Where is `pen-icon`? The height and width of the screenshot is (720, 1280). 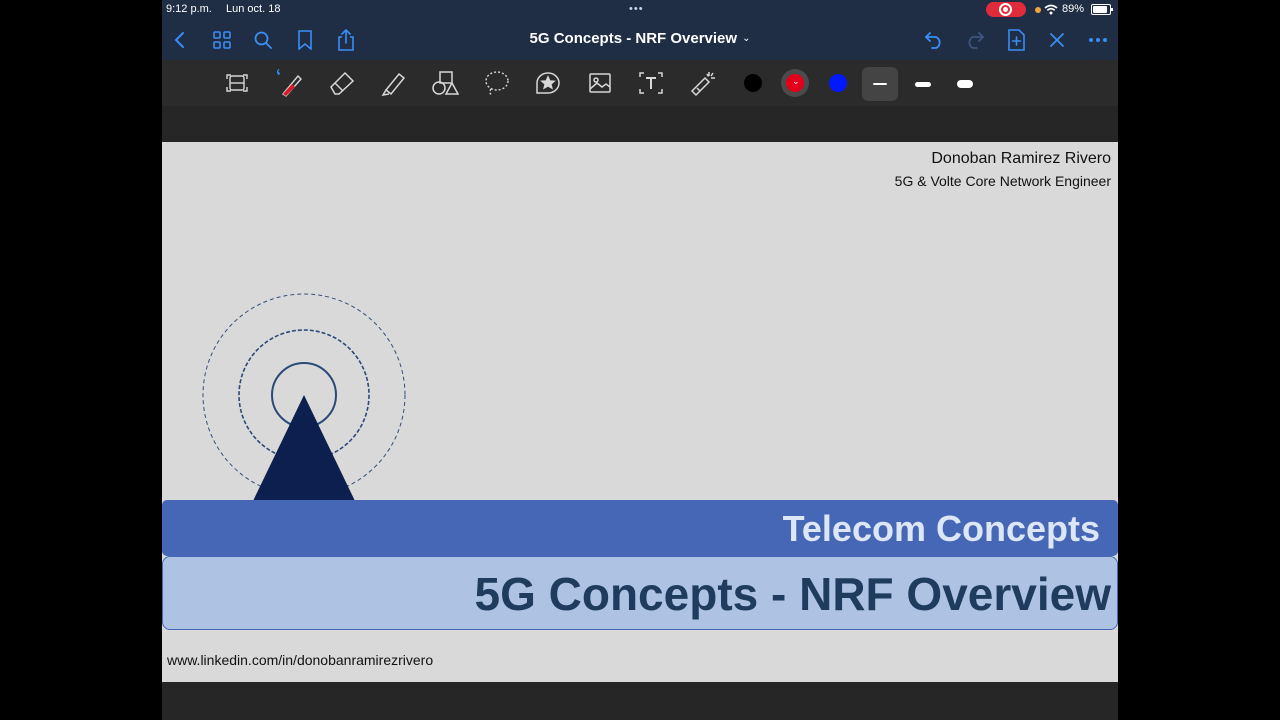 pen-icon is located at coordinates (290, 83).